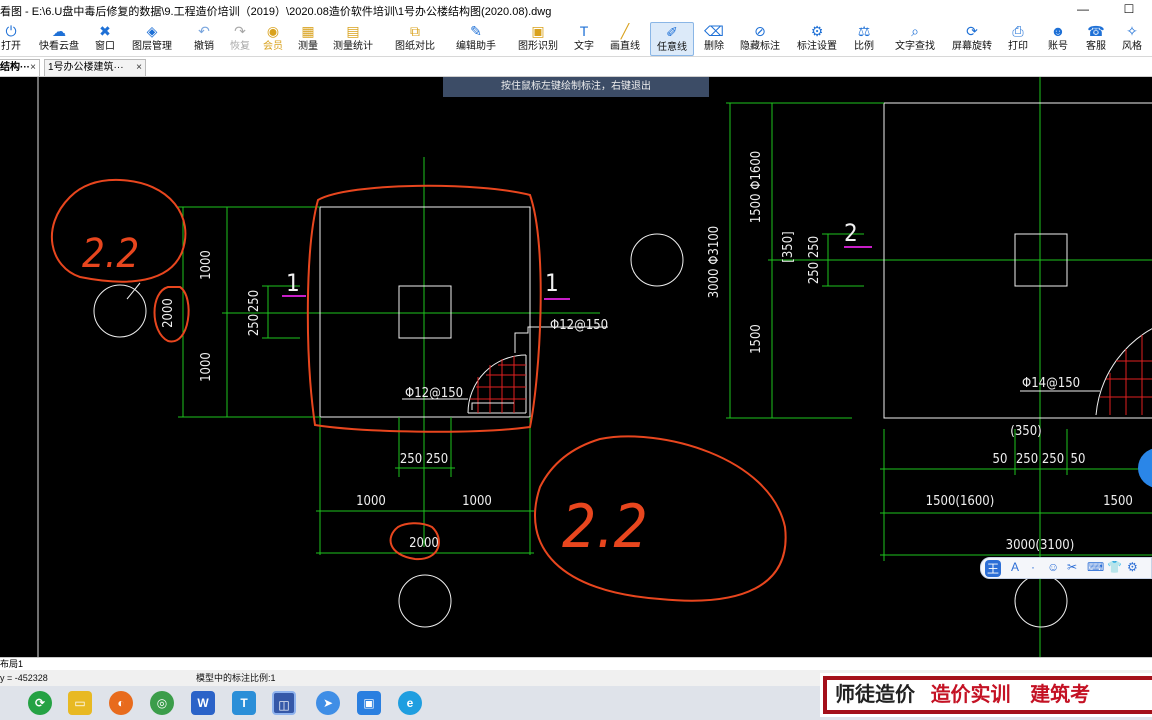  I want to click on taskbar-text-editor-icon: T, so click(244, 703).